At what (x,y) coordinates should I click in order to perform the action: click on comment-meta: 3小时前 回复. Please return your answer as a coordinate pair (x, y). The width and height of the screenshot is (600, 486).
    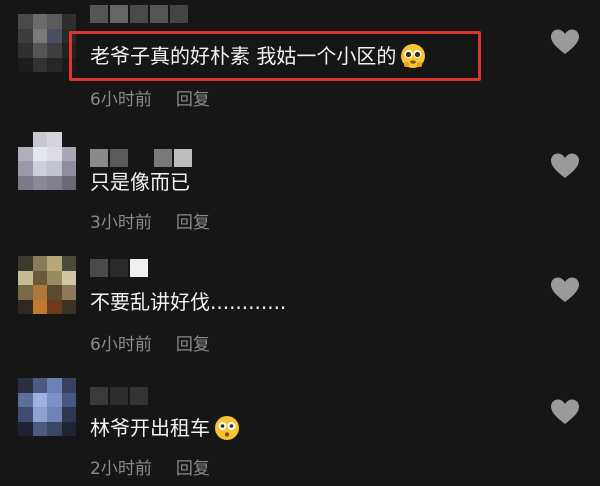
    Looking at the image, I should click on (150, 220).